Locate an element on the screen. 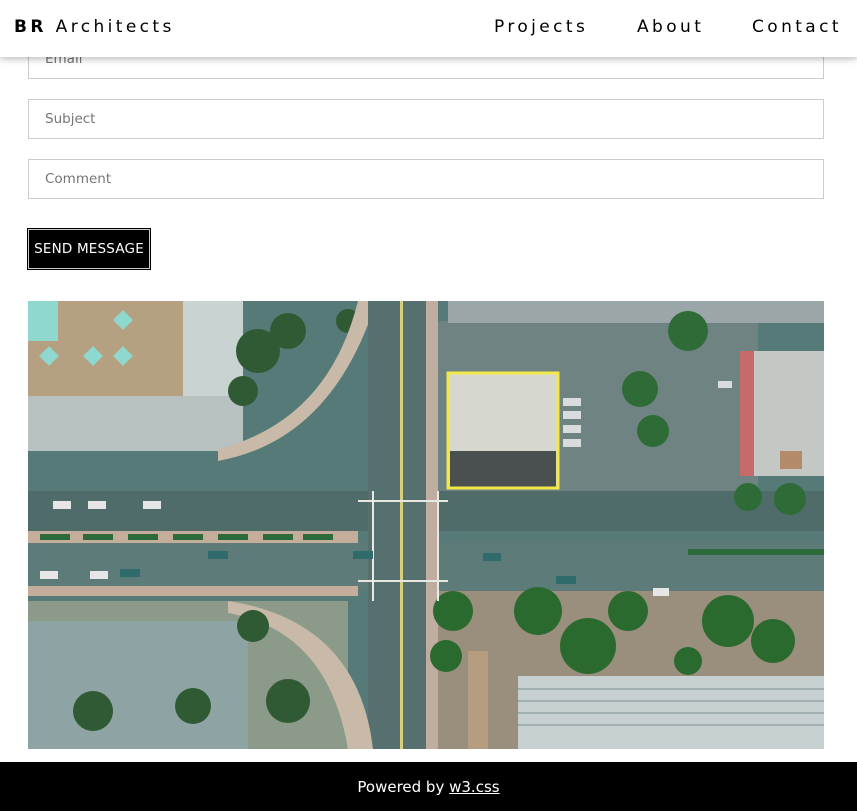 Image resolution: width=857 pixels, height=811 pixels. send-message-button: SEND MESSAGE is located at coordinates (89, 249).